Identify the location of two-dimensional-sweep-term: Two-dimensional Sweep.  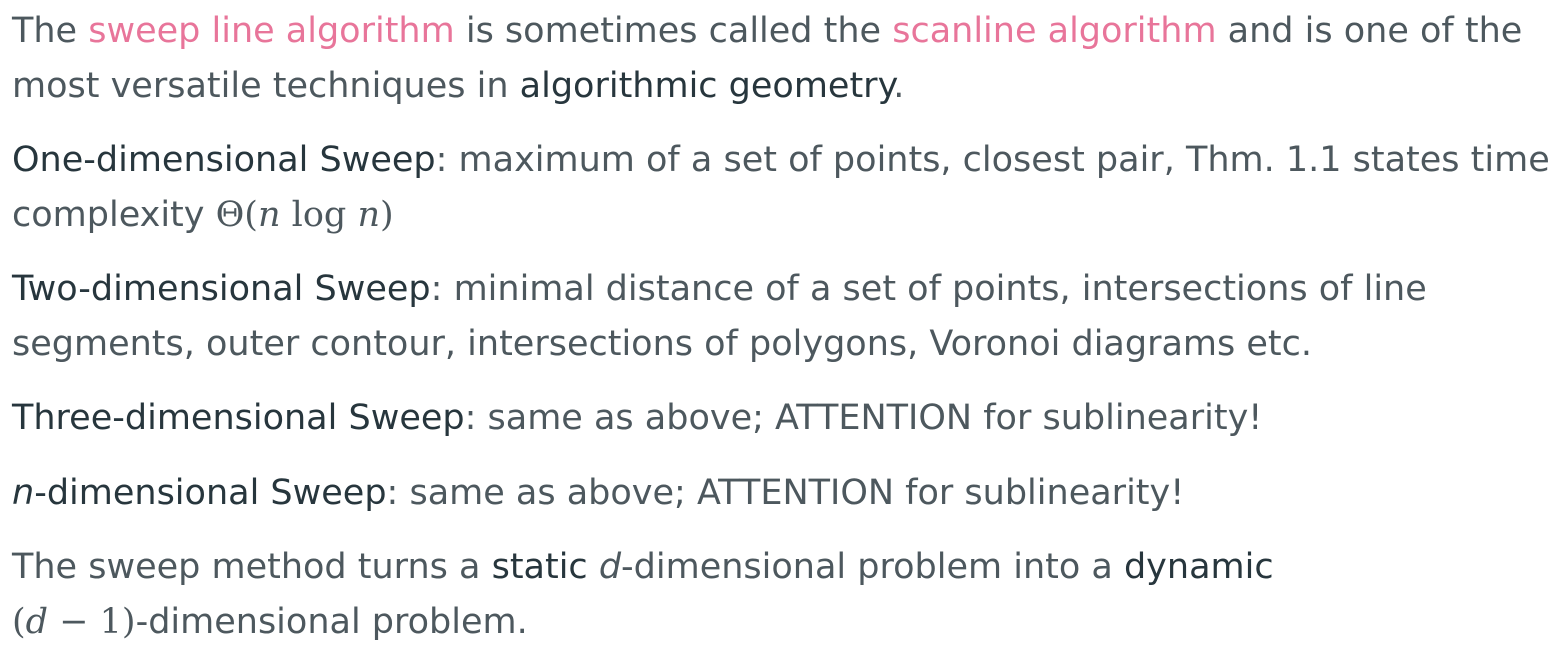
(221, 289).